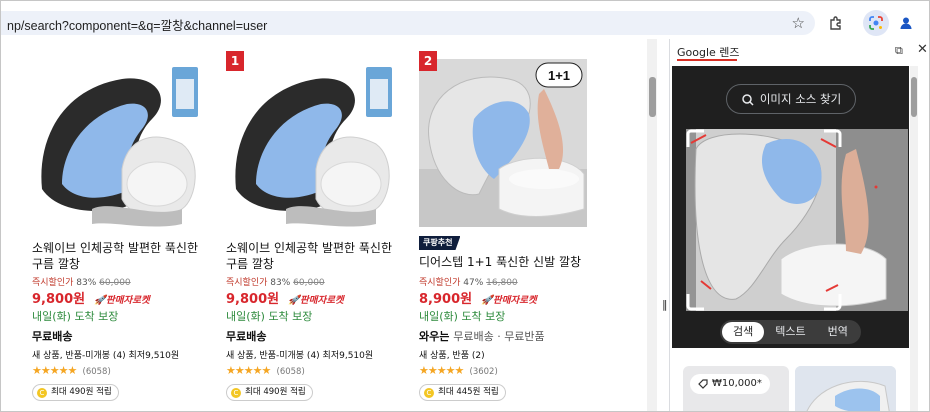  What do you see at coordinates (906, 23) in the screenshot?
I see `profile-avatar-icon` at bounding box center [906, 23].